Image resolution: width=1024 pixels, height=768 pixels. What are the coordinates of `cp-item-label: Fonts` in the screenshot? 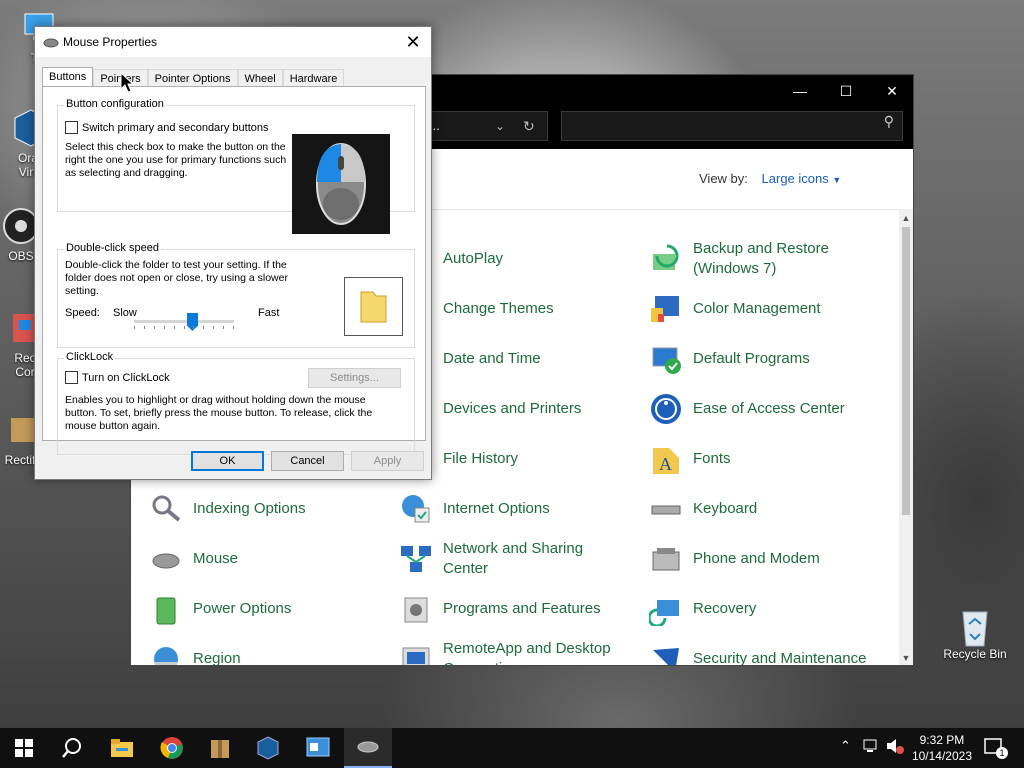 It's located at (712, 458).